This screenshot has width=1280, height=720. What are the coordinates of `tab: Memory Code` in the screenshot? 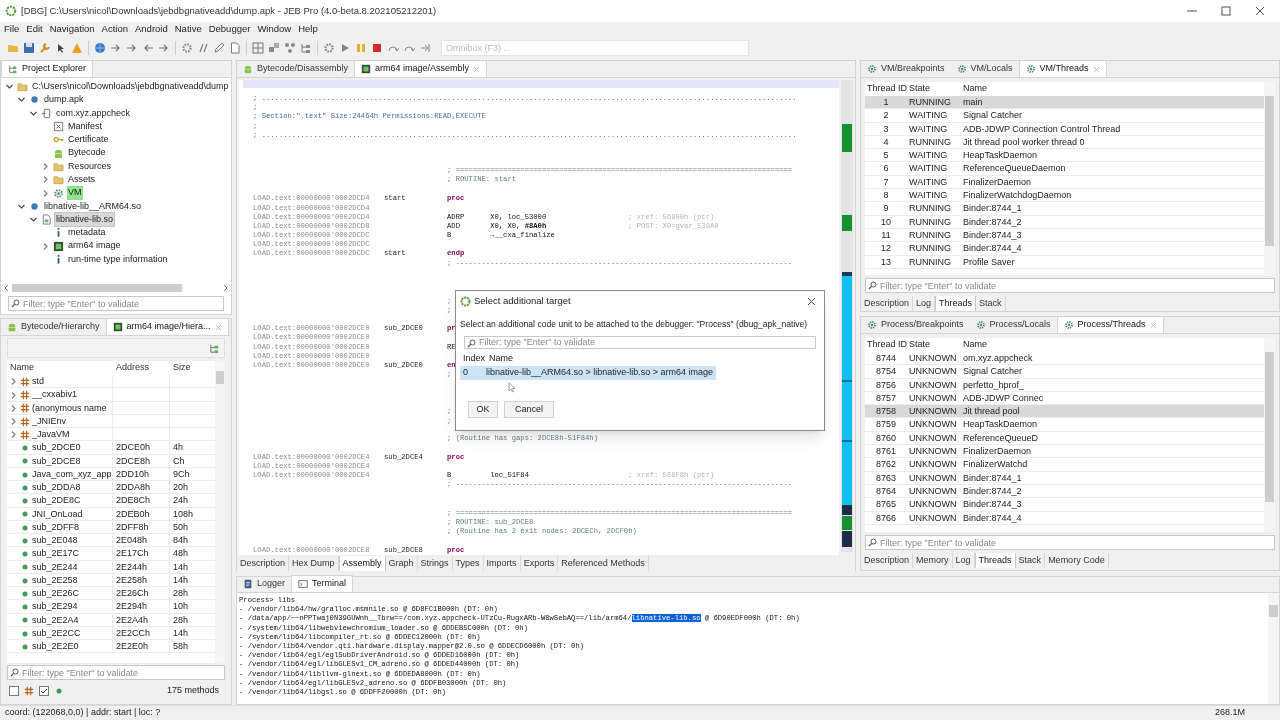 It's located at (1077, 560).